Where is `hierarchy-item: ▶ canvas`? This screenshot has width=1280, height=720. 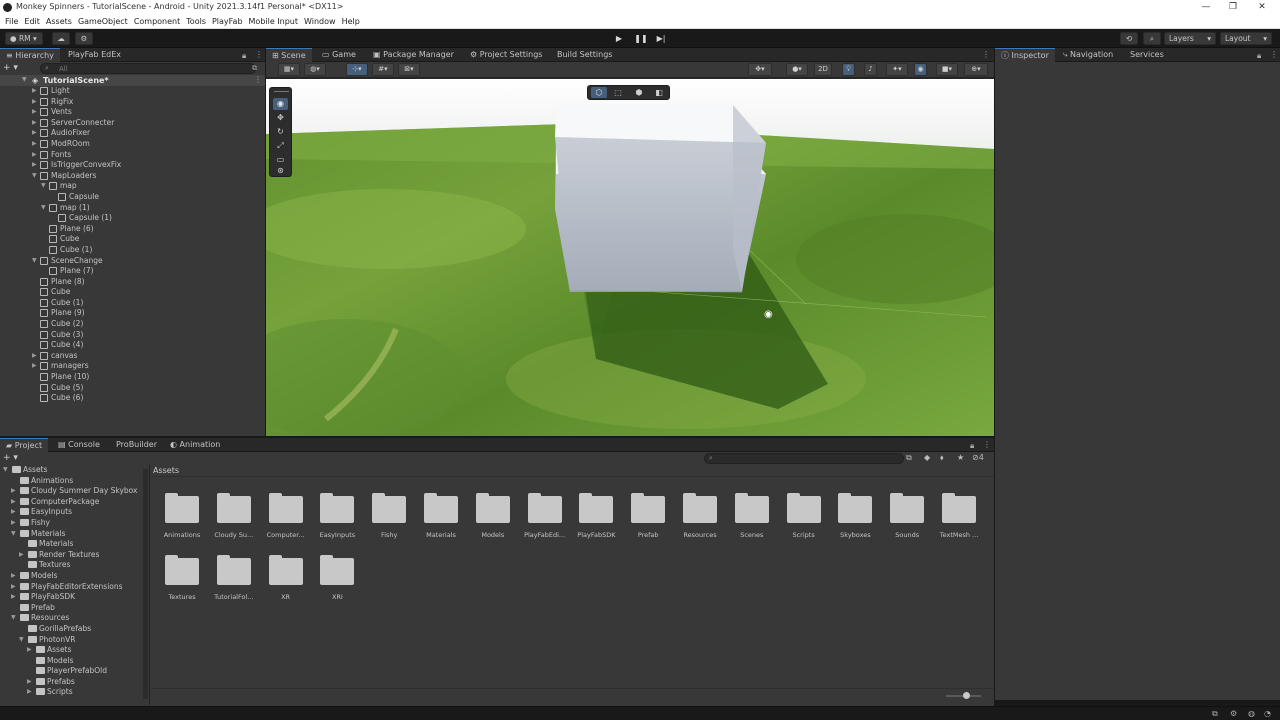
hierarchy-item: ▶ canvas is located at coordinates (132, 356).